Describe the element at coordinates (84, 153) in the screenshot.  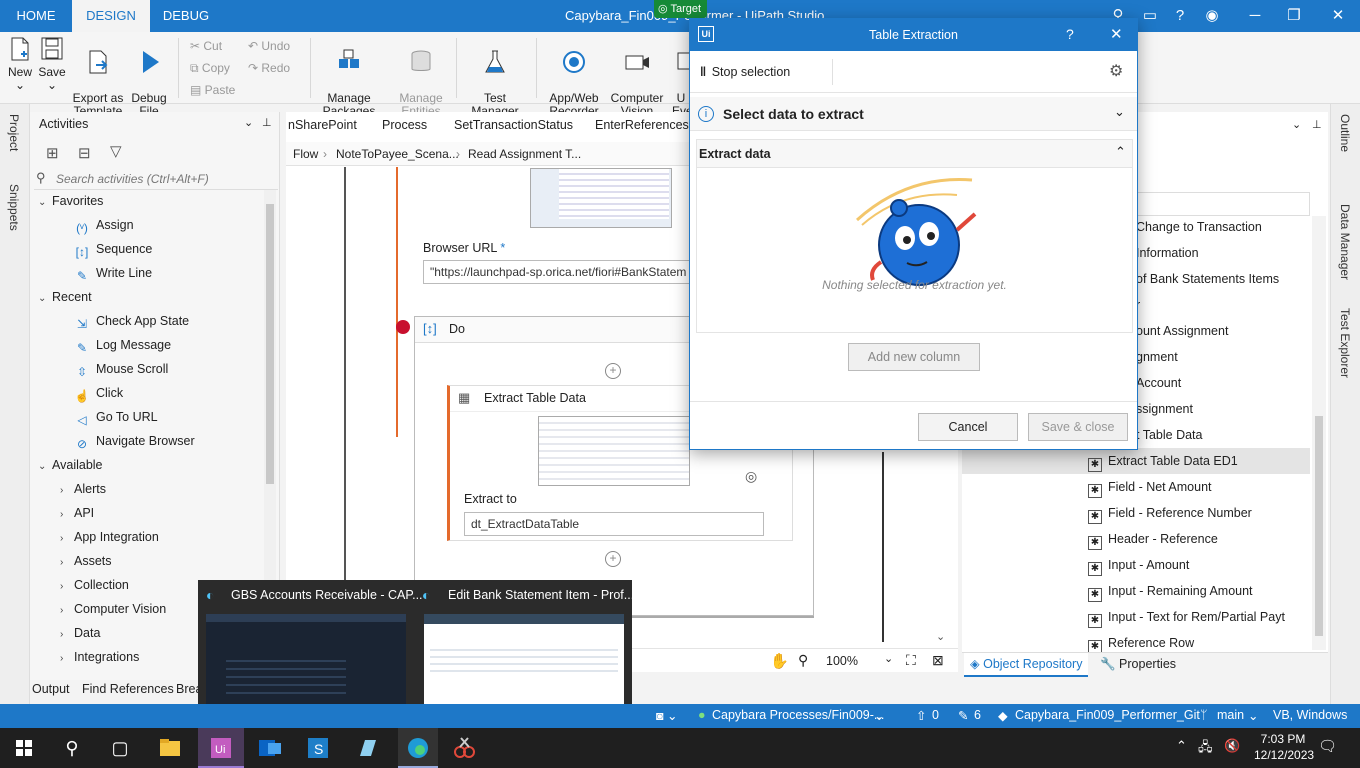
I see `collapse-all-icon: ⊟` at that location.